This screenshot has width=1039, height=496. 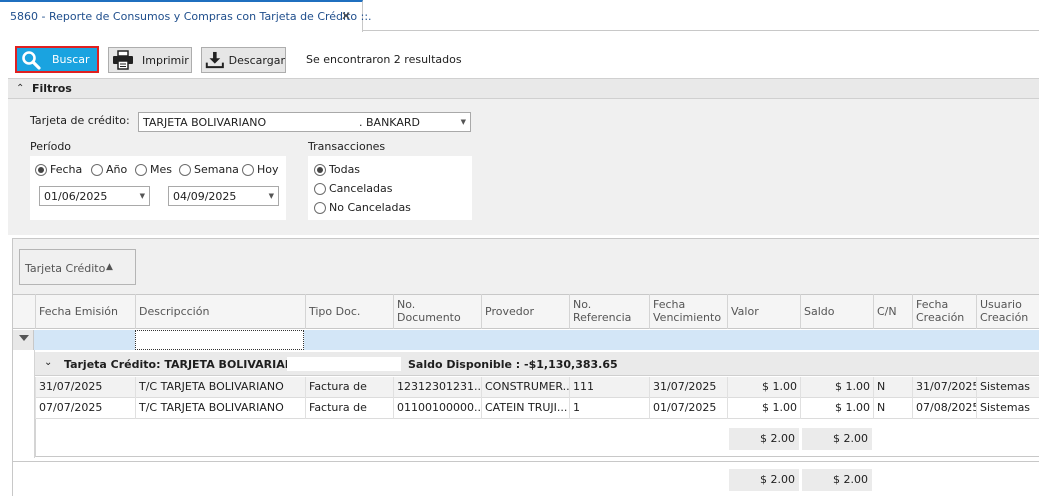 I want to click on col-label: No., so click(x=406, y=304).